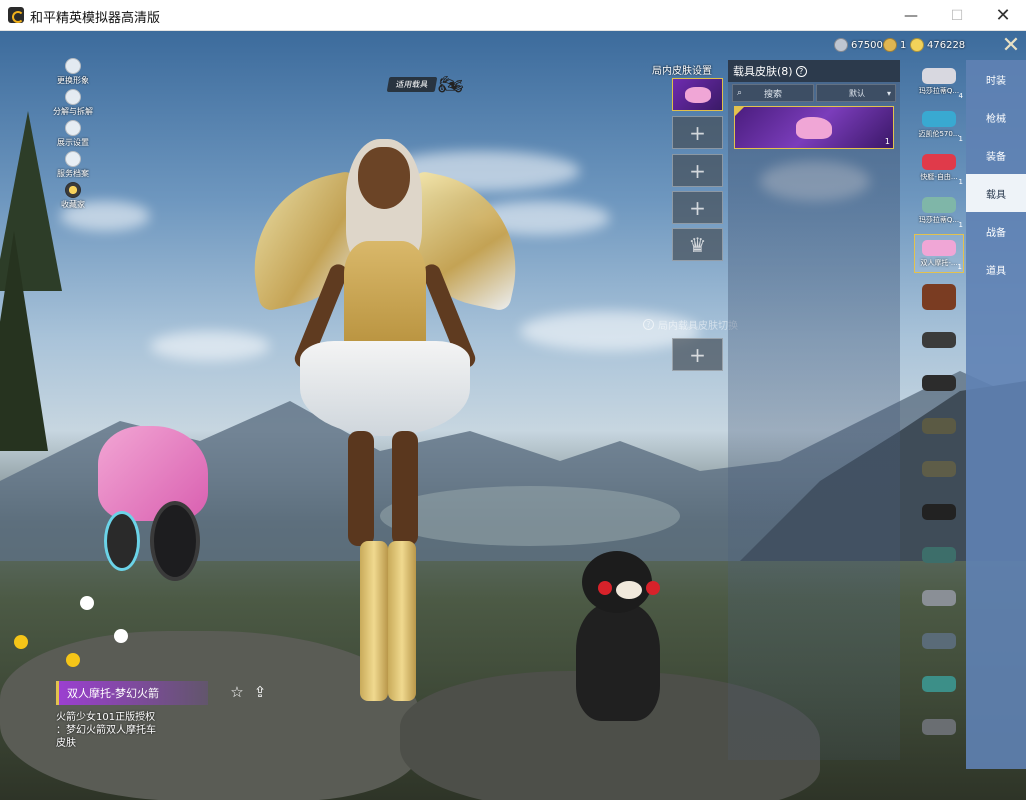  I want to click on vehicle-item-selected: 双人摩托-... 1, so click(939, 253).